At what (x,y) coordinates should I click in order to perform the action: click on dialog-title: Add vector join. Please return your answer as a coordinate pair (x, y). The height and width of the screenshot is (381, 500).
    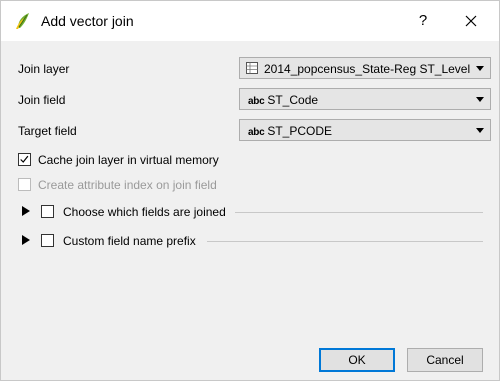
    Looking at the image, I should click on (87, 21).